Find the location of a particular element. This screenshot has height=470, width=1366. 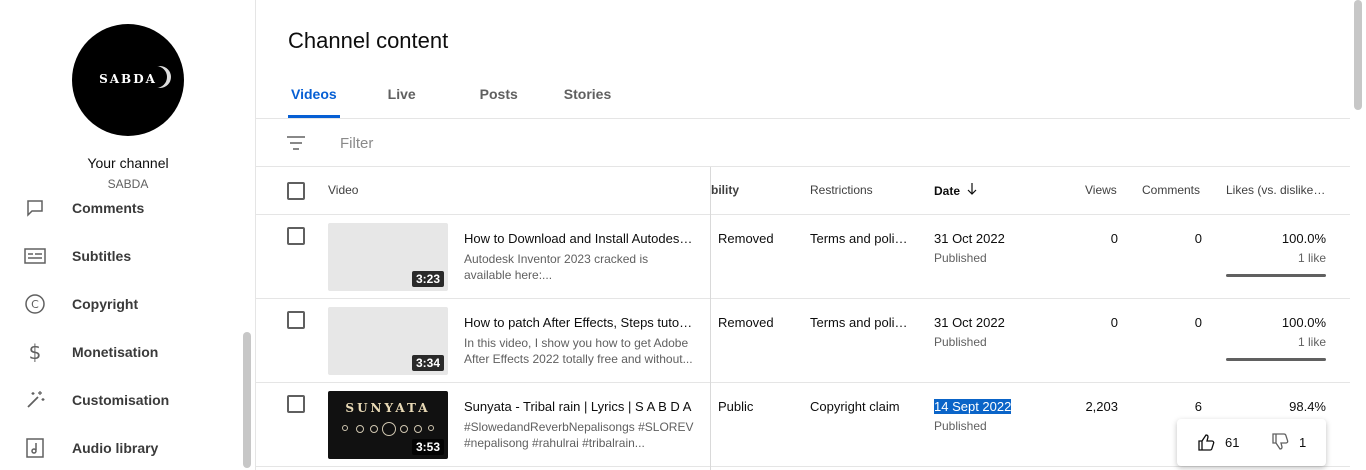

column-comments: Comments is located at coordinates (1171, 190).